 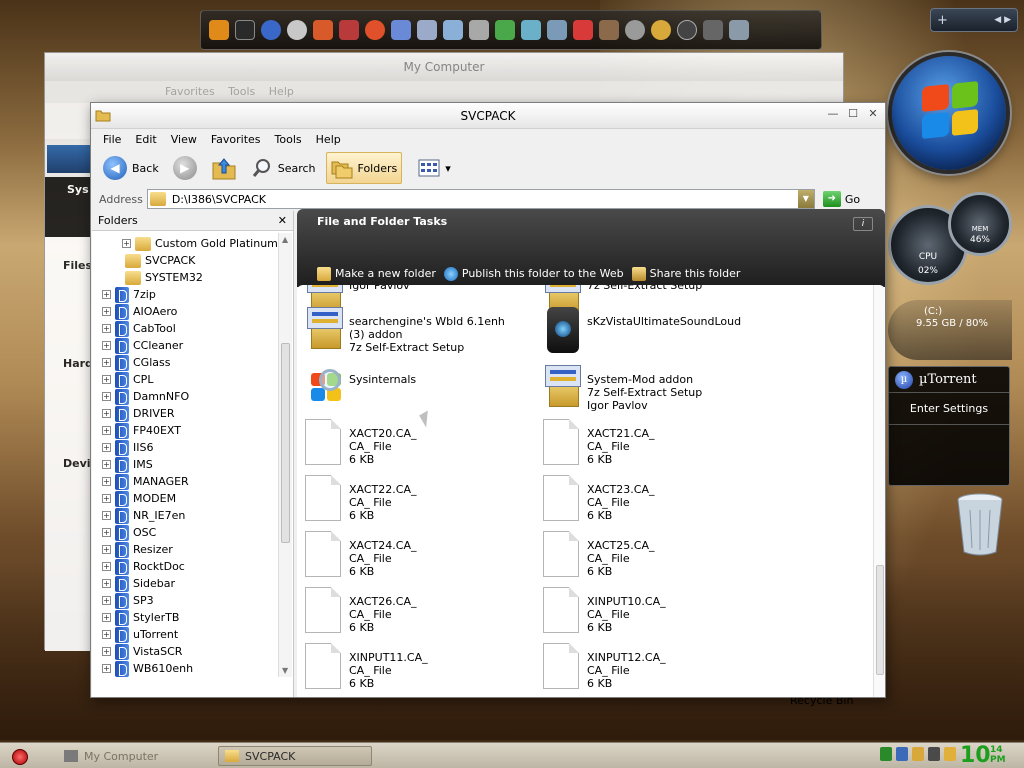 What do you see at coordinates (366, 667) in the screenshot?
I see `file-item: XINPUT11.CA_ CA_ File 6 KB` at bounding box center [366, 667].